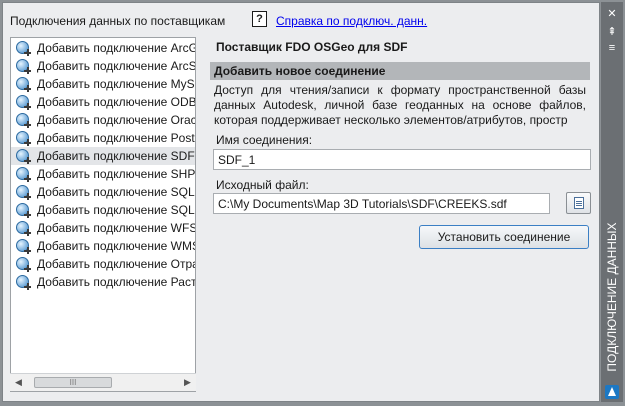 The width and height of the screenshot is (625, 406). I want to click on provider-list-item: Добавить подключение MyS, so click(103, 84).